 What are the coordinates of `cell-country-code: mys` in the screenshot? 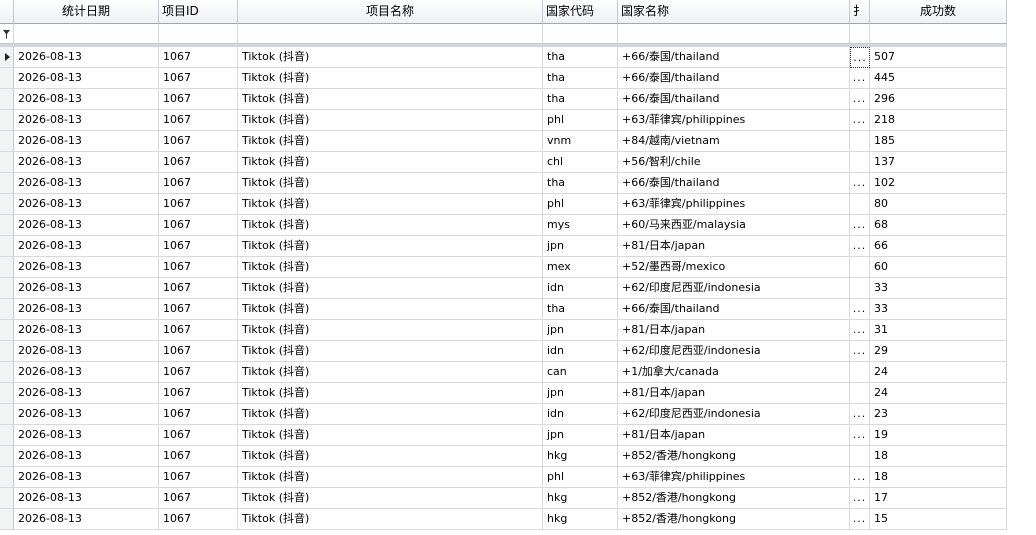 It's located at (580, 225).